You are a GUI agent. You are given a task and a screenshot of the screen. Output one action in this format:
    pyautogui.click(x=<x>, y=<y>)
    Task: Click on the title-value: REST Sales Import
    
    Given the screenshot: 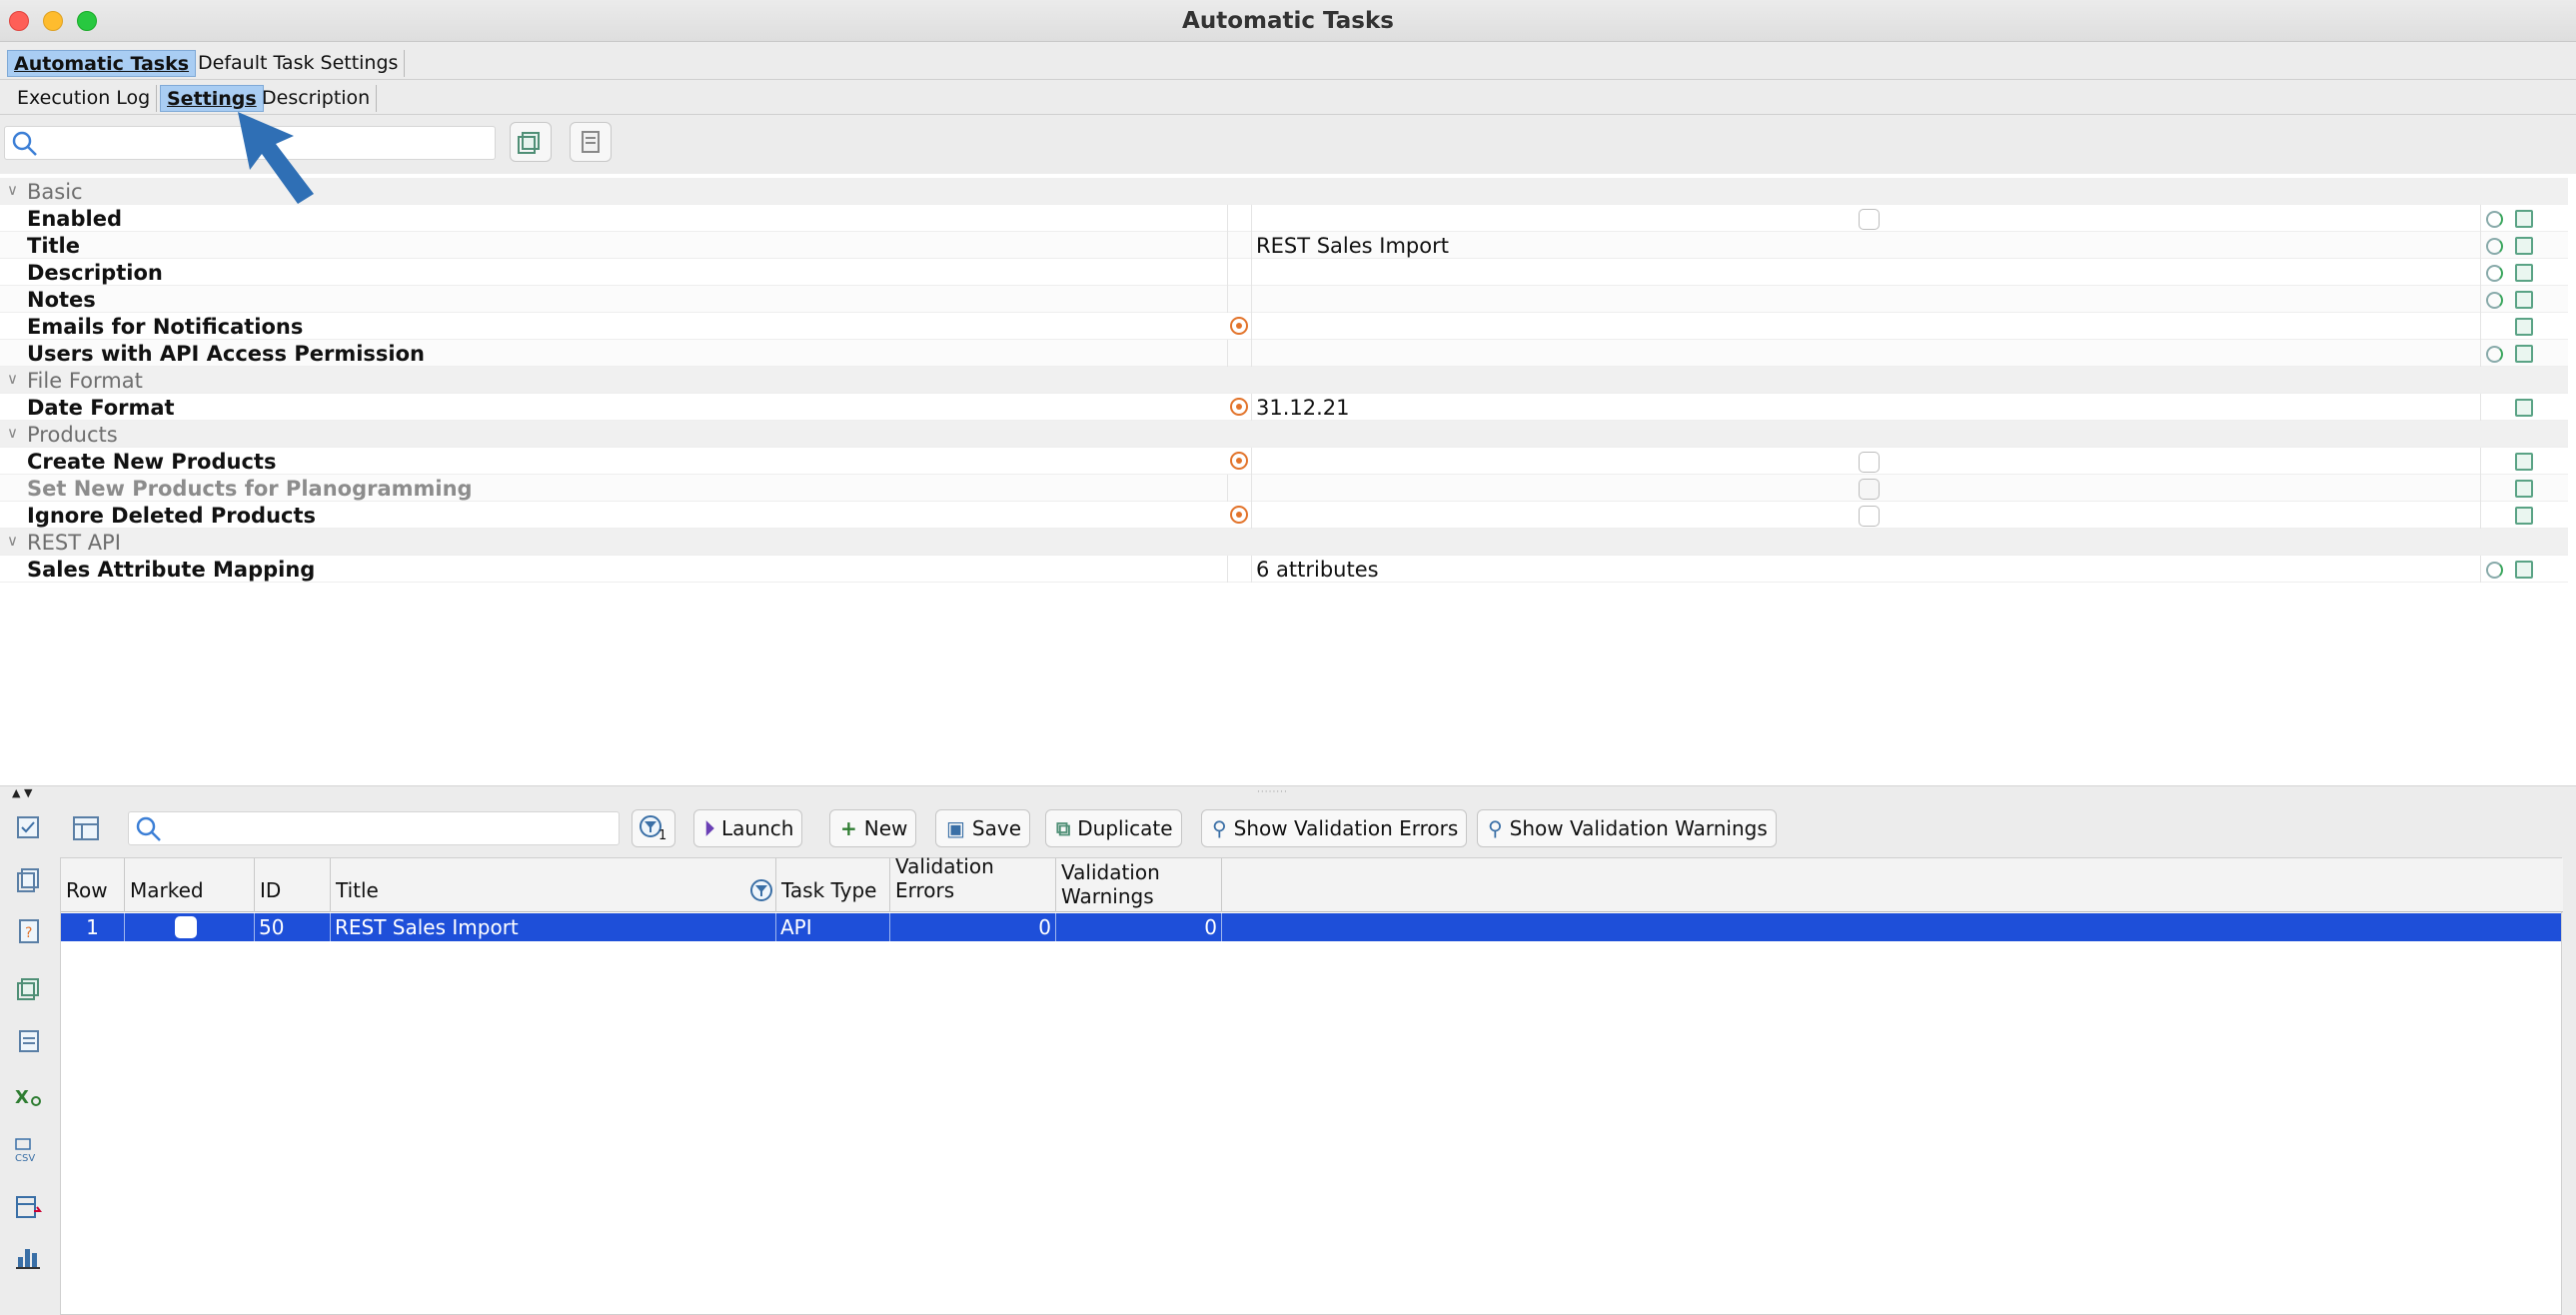 What is the action you would take?
    pyautogui.click(x=1352, y=246)
    